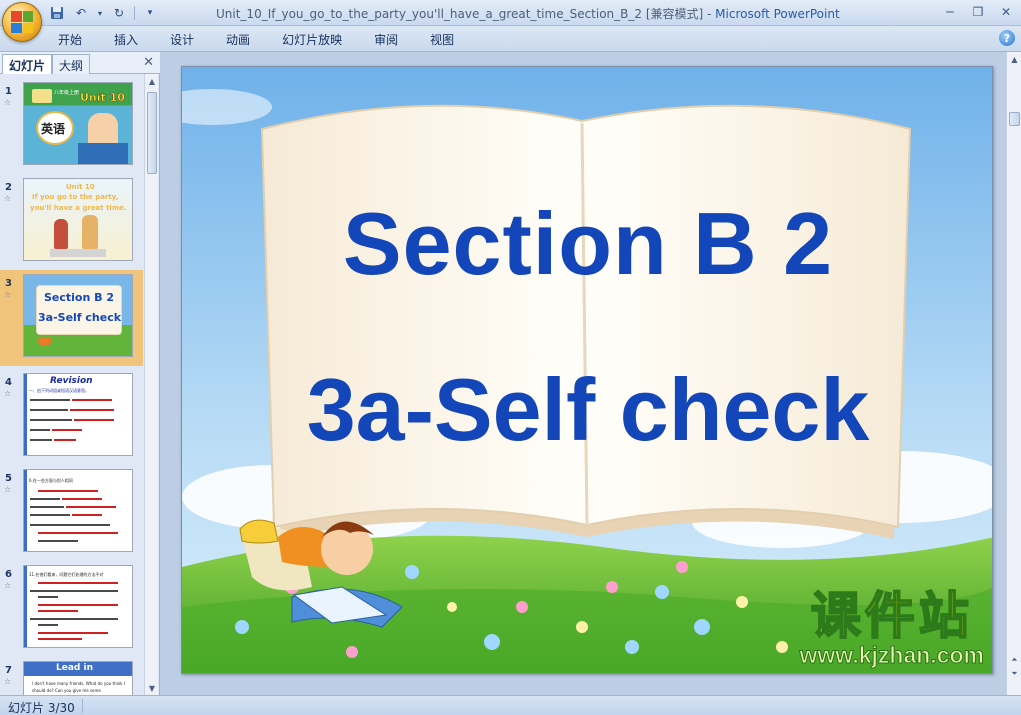  Describe the element at coordinates (777, 14) in the screenshot. I see `app-name: Microsoft PowerPoint` at that location.